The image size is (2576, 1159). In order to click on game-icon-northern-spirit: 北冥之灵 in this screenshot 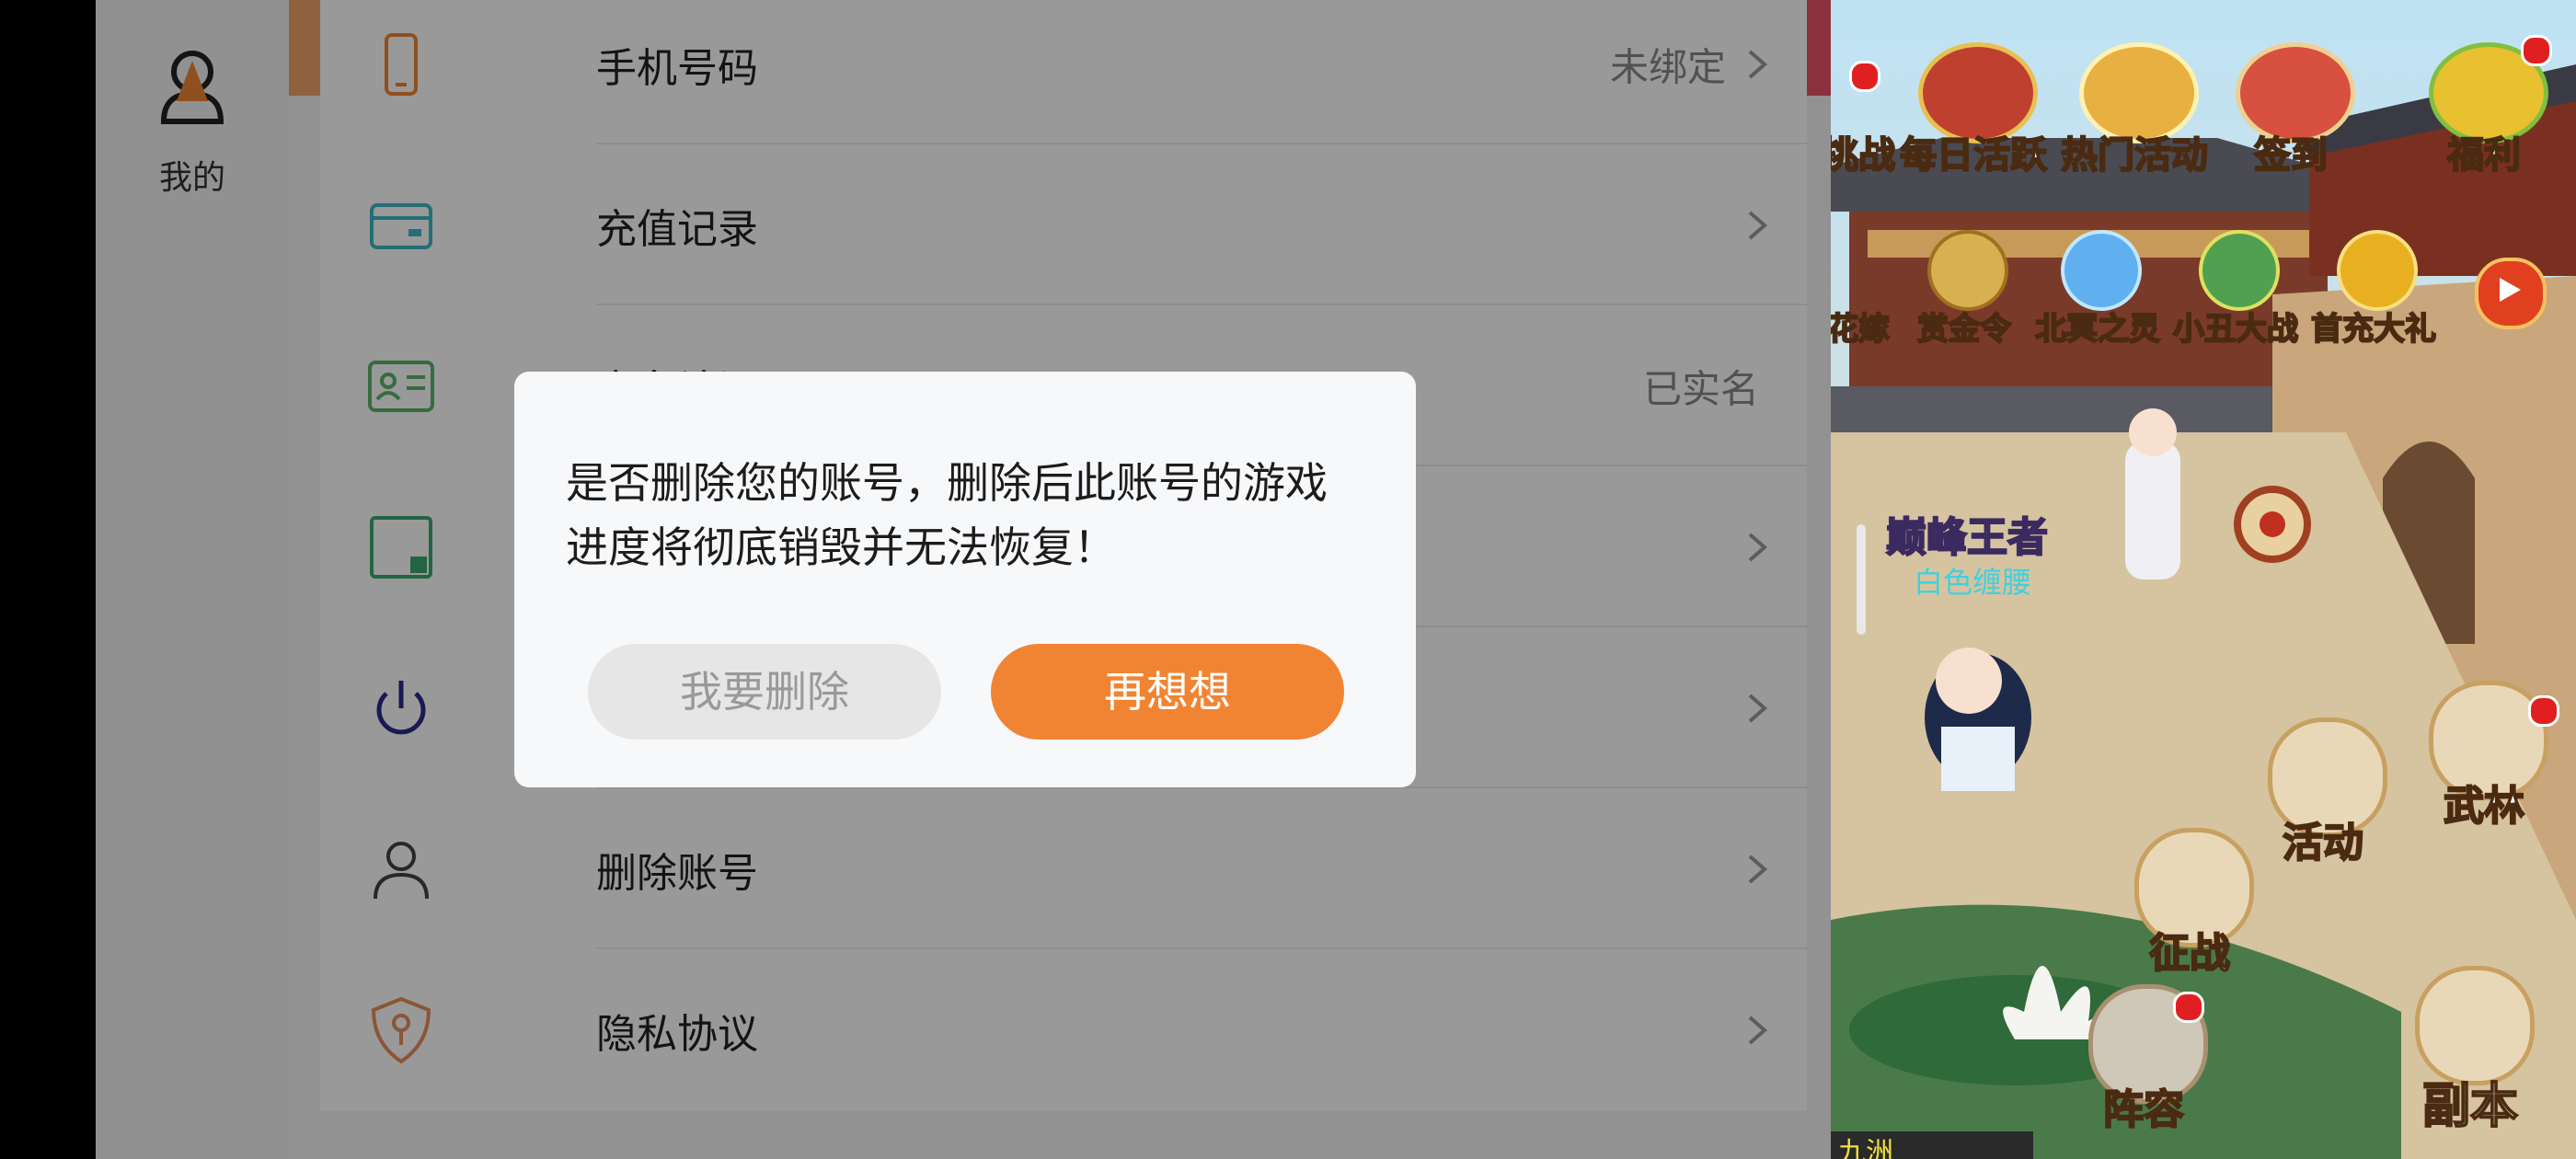, I will do `click(2097, 285)`.